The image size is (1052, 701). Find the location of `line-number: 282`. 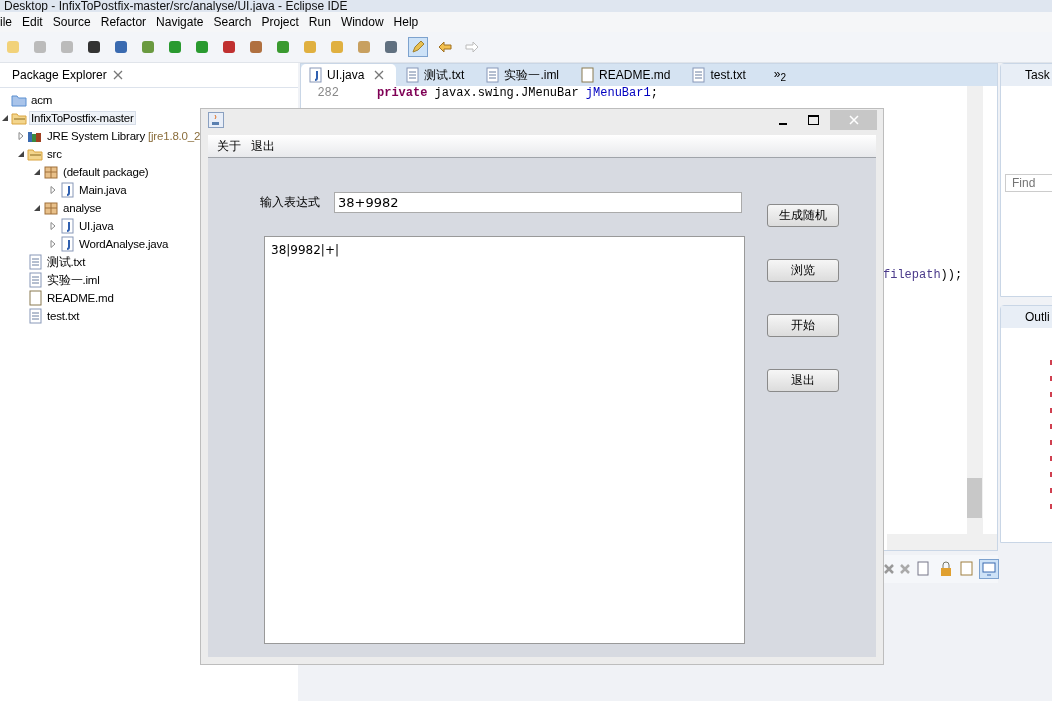

line-number: 282 is located at coordinates (328, 93).